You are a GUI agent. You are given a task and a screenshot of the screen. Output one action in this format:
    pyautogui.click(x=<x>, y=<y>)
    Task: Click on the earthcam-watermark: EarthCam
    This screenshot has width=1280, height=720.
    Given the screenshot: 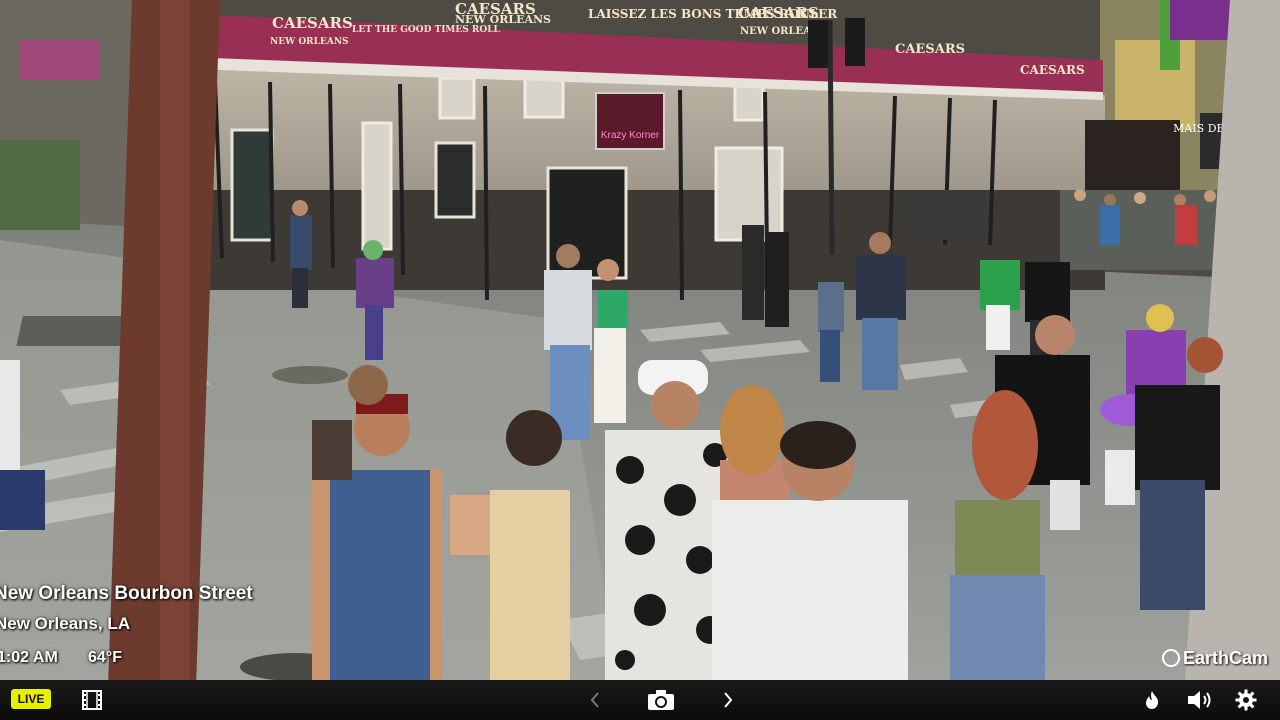 What is the action you would take?
    pyautogui.click(x=1215, y=658)
    